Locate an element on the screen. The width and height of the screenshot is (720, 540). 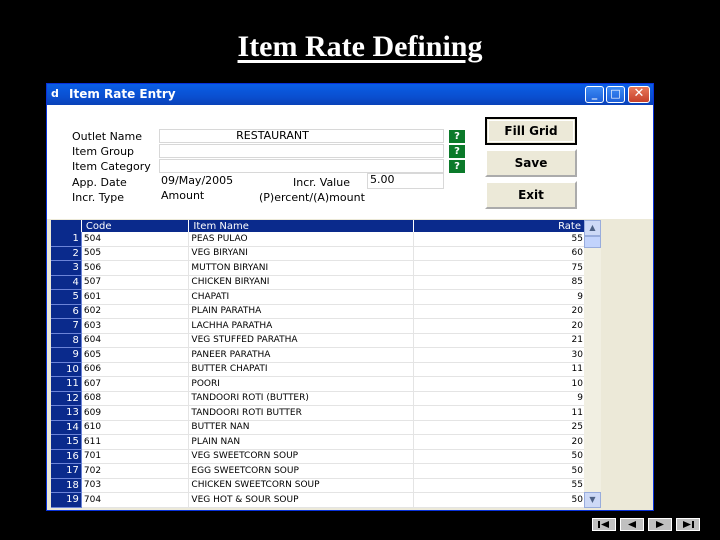
group-lookup-icon: ? is located at coordinates (457, 151).